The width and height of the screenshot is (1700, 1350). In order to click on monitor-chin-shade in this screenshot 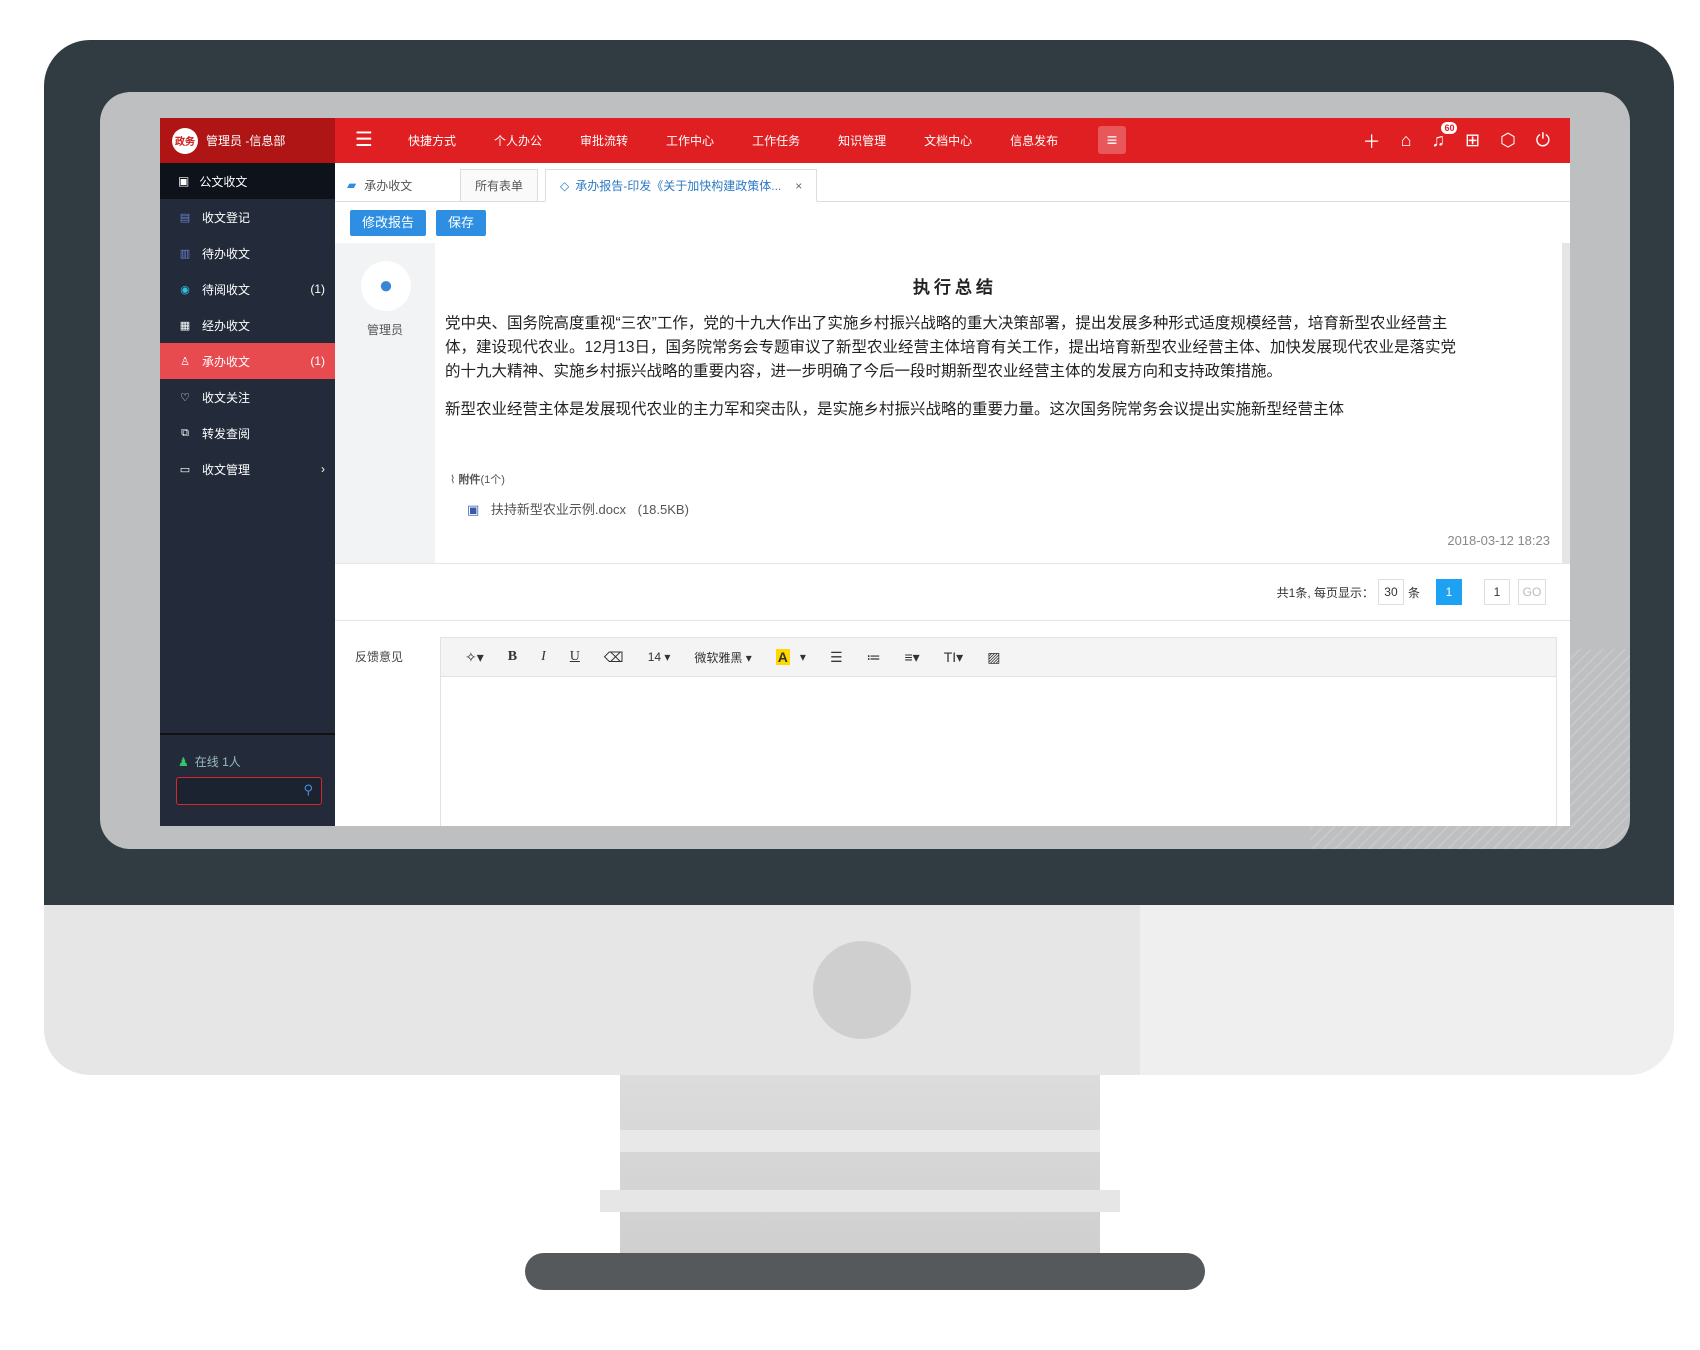, I will do `click(1407, 990)`.